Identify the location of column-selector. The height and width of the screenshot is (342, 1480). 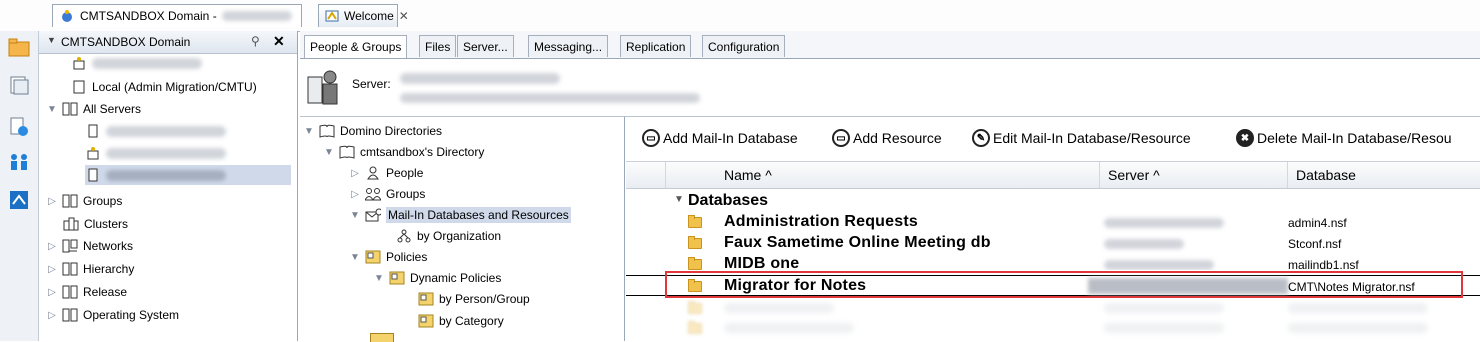
(646, 175).